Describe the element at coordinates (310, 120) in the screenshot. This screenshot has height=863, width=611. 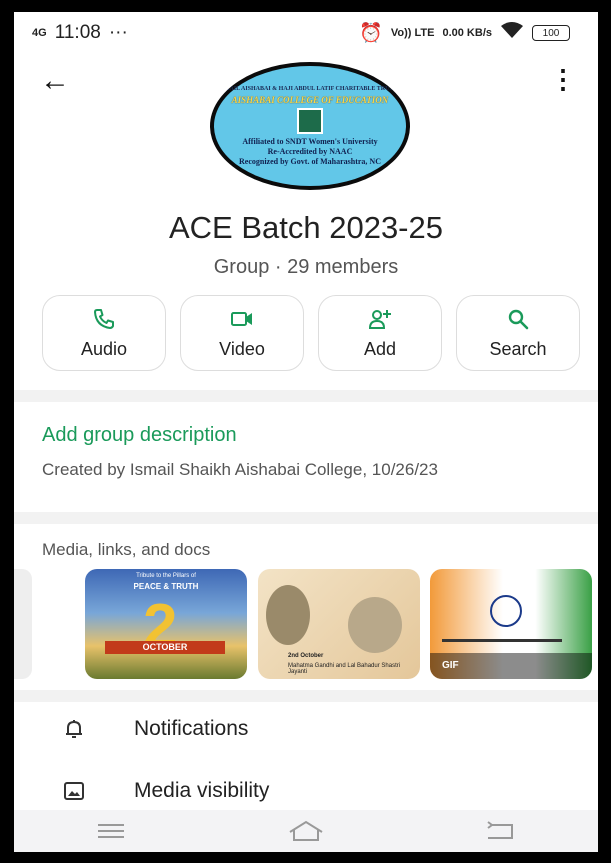
I see `college-logo-icon` at that location.